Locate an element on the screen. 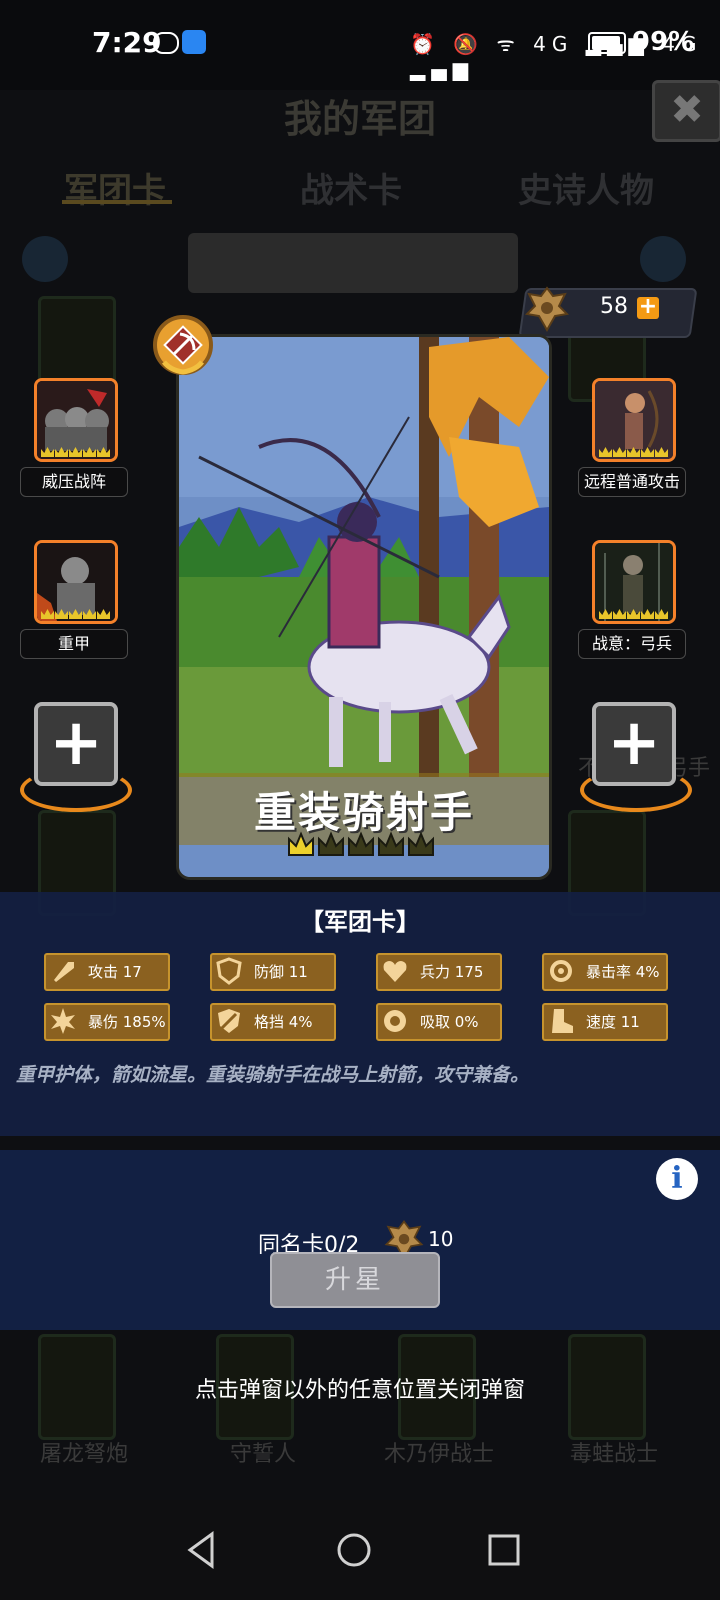 Image resolution: width=720 pixels, height=1600 pixels. bow-type-badge-icon is located at coordinates (183, 345).